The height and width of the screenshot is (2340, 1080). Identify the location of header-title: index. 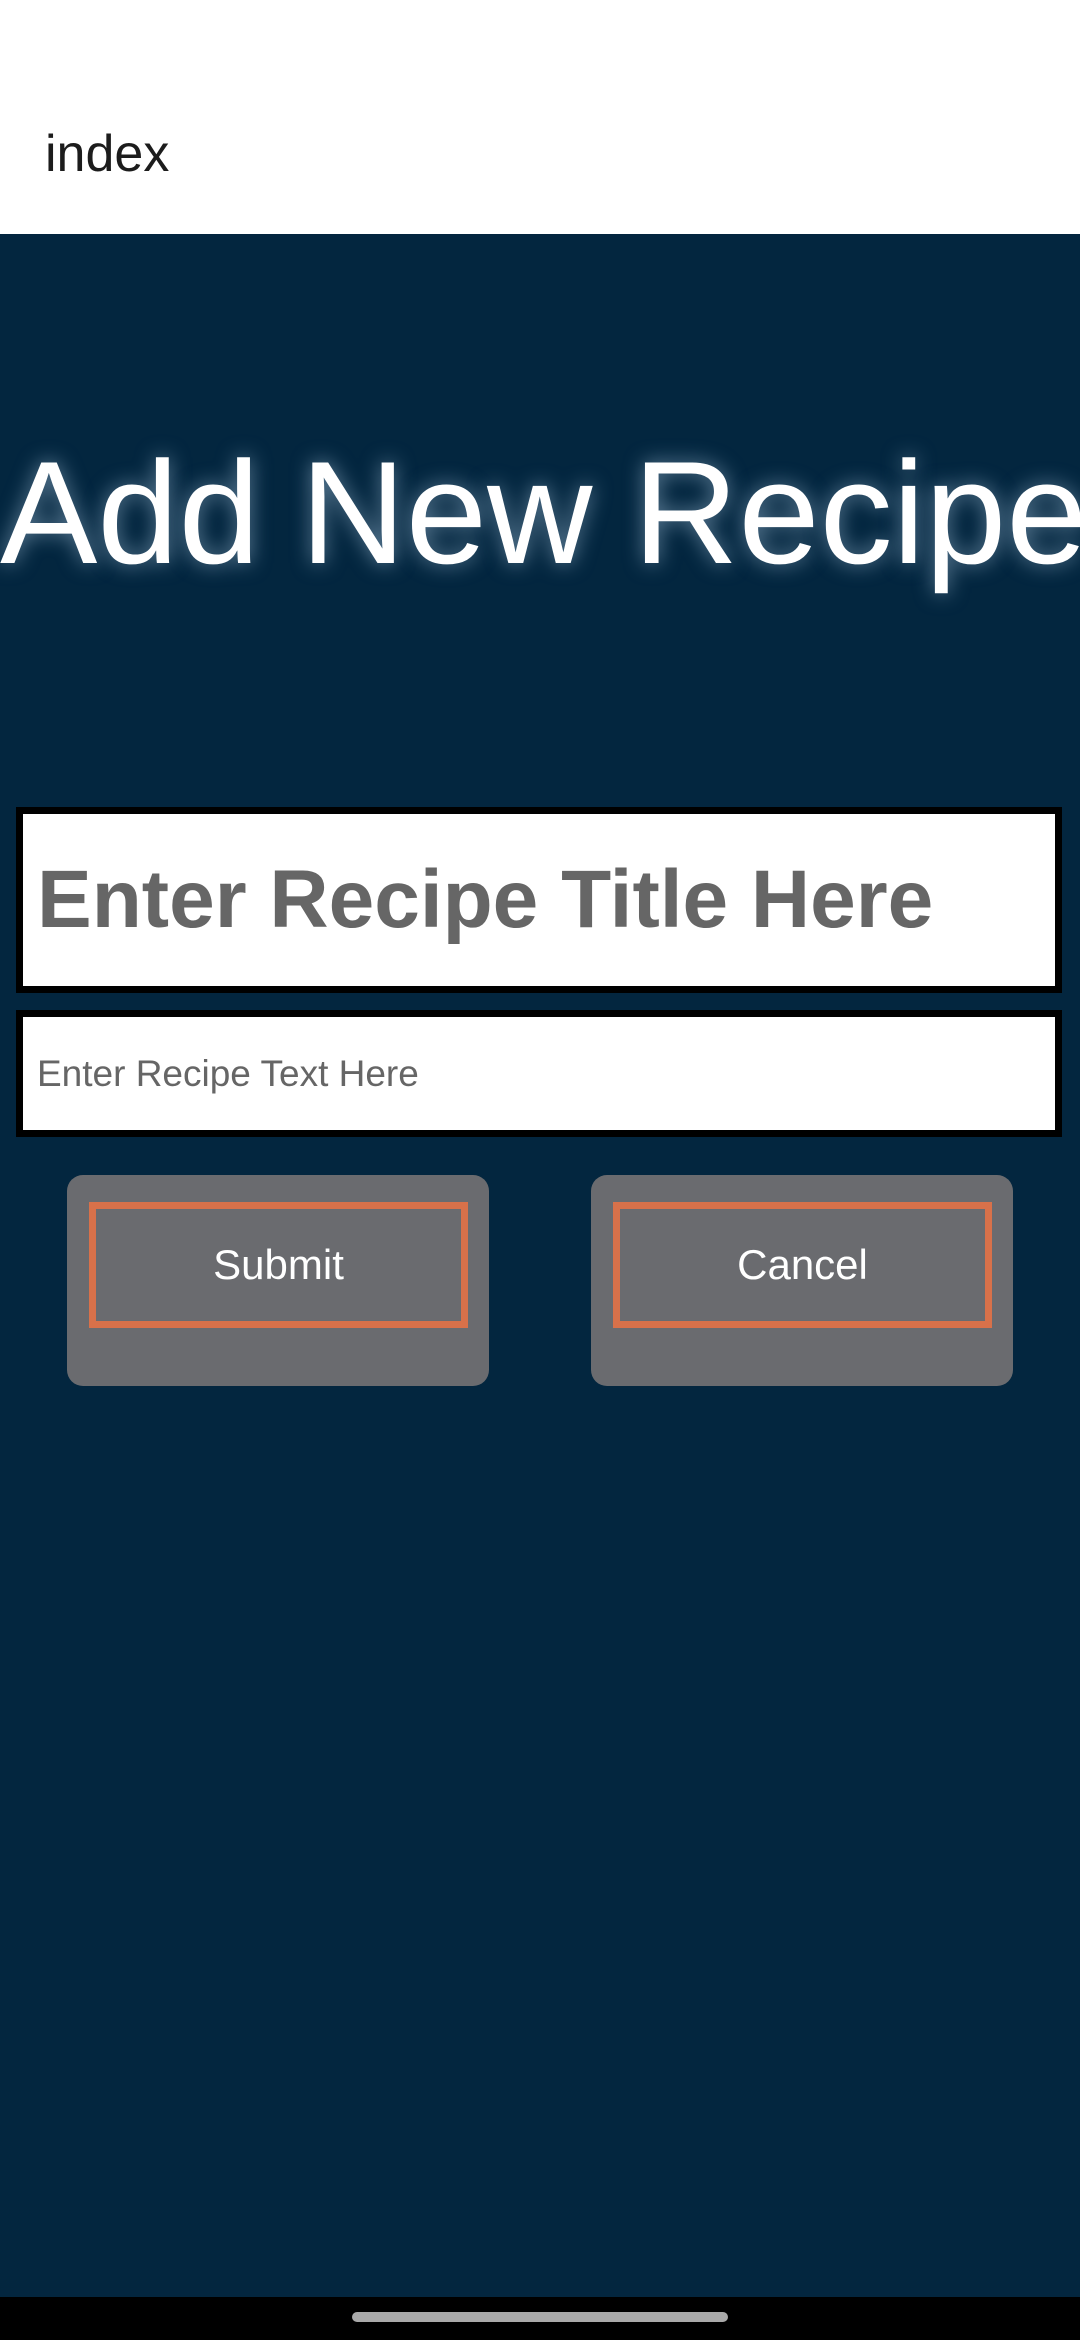
(107, 154).